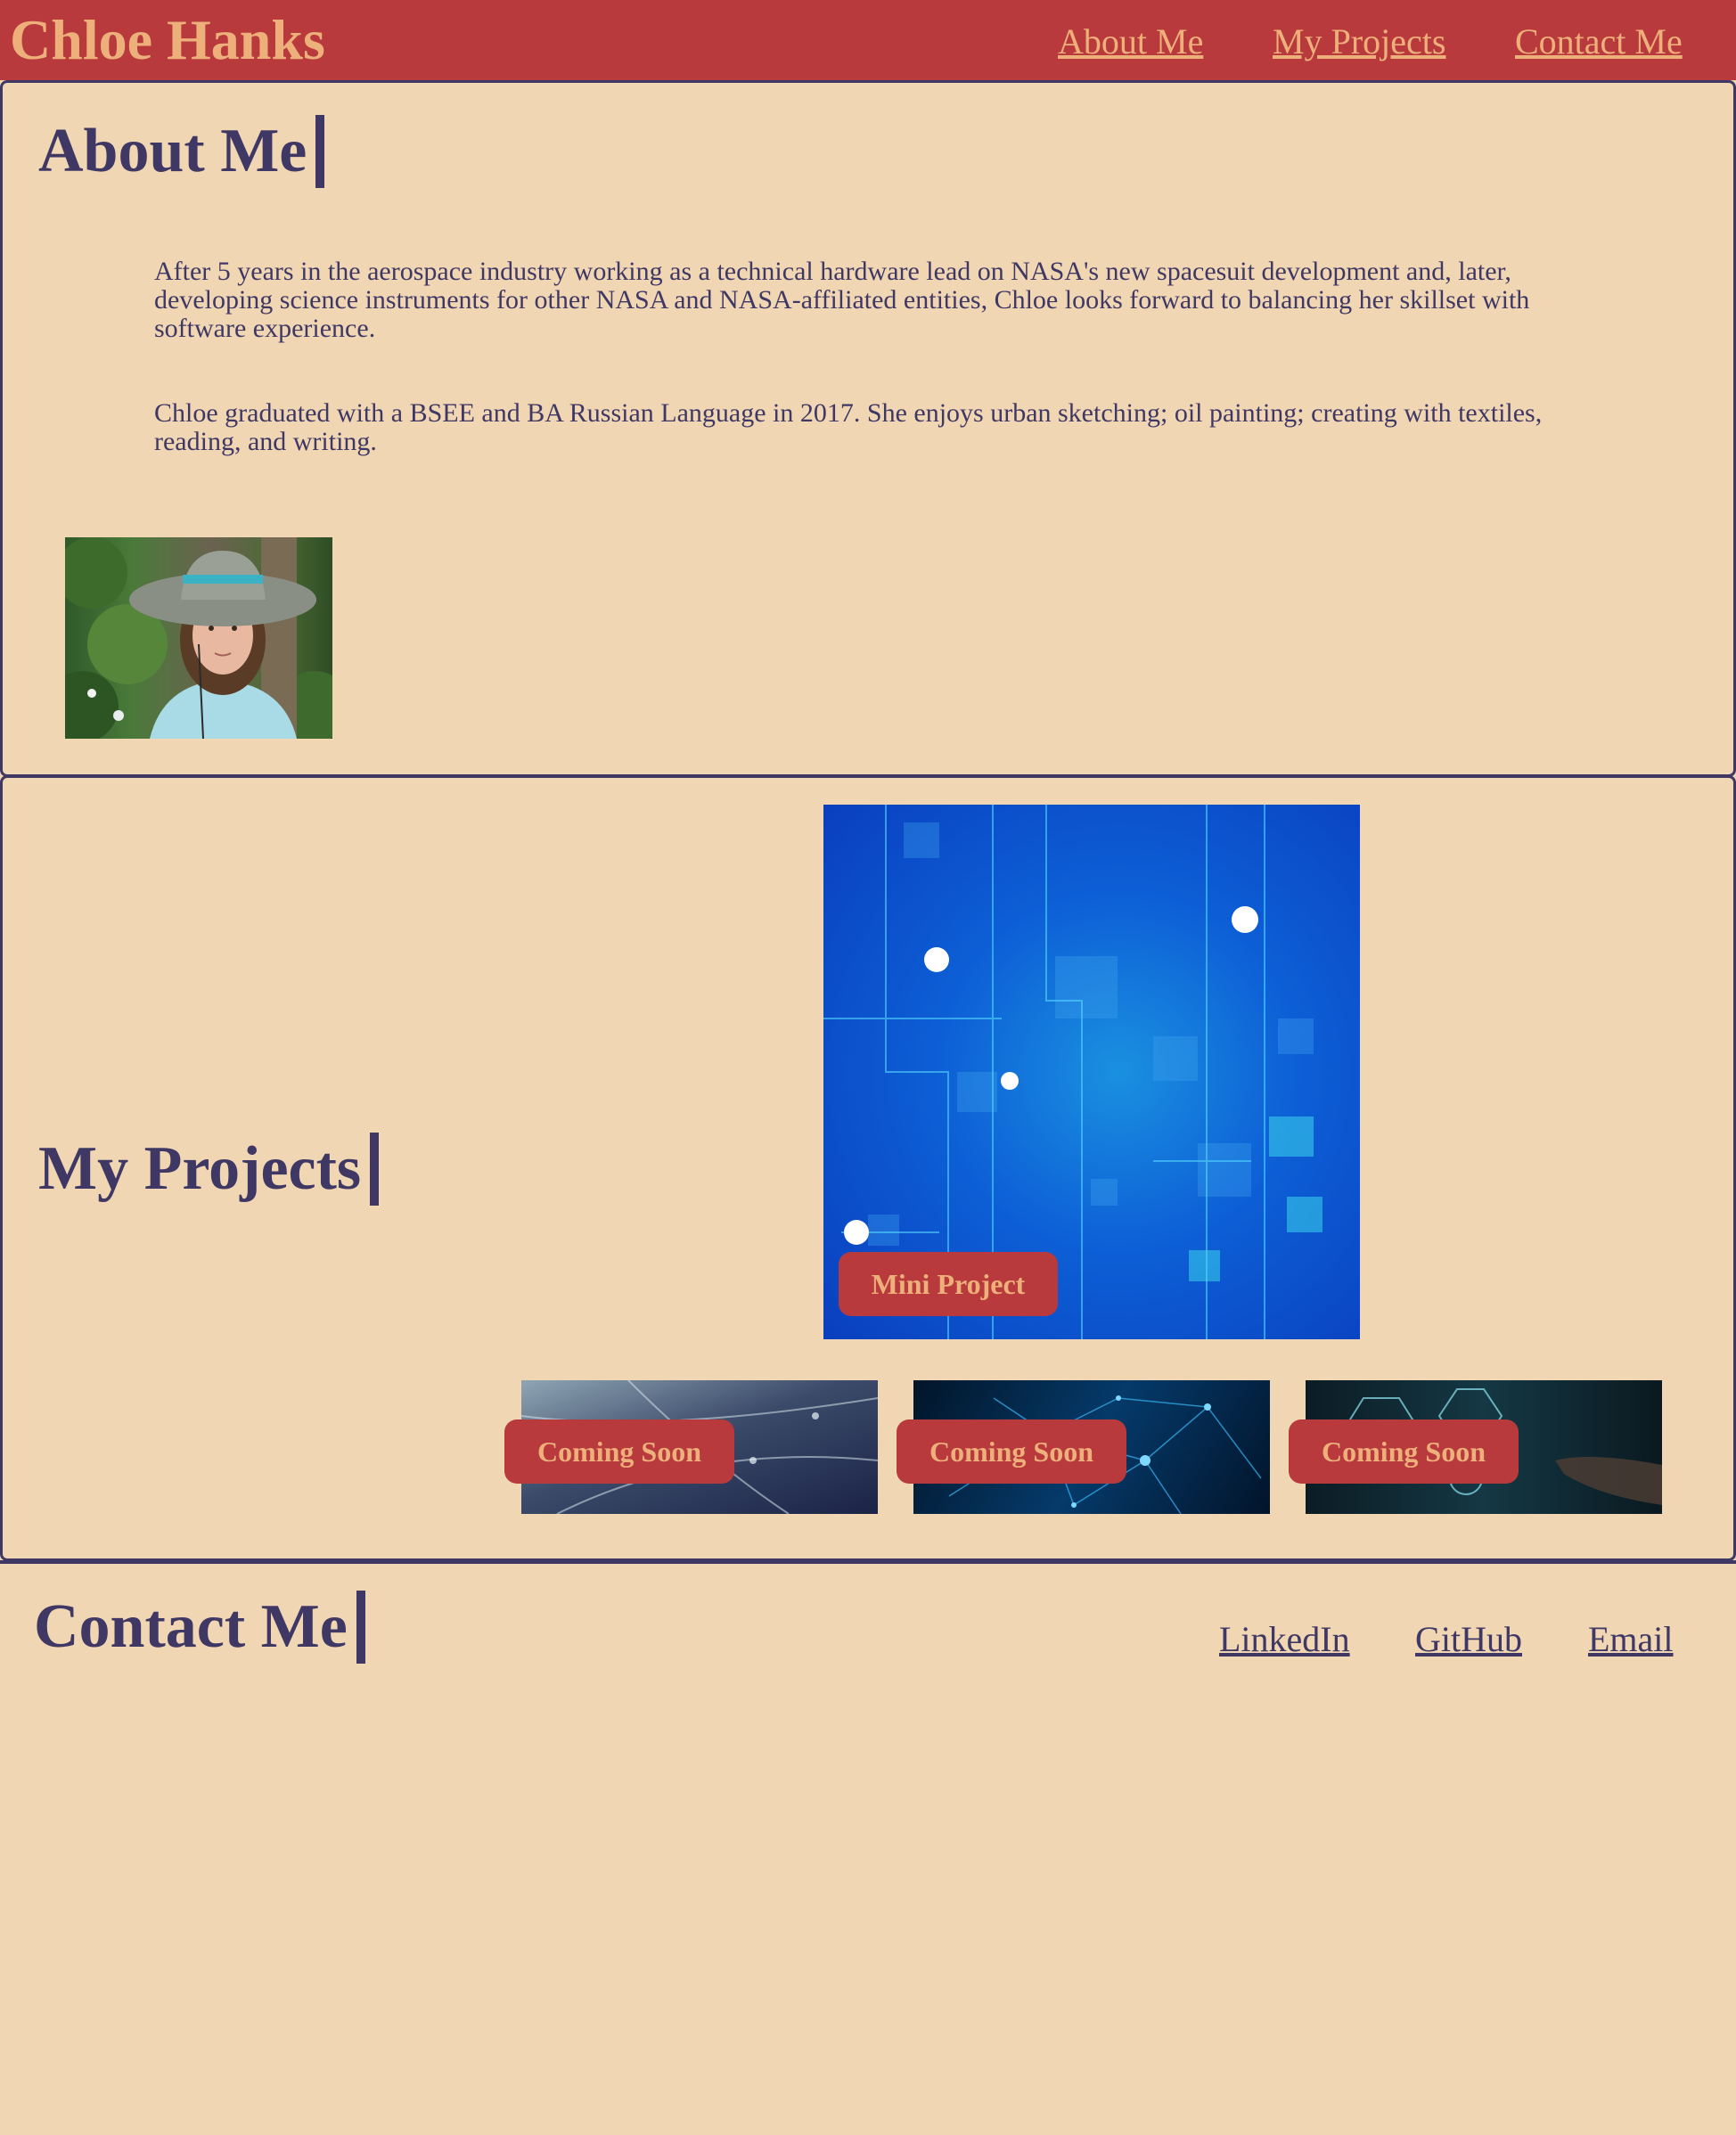 The image size is (1736, 2135). Describe the element at coordinates (1468, 1639) in the screenshot. I see `github-link: GitHub` at that location.